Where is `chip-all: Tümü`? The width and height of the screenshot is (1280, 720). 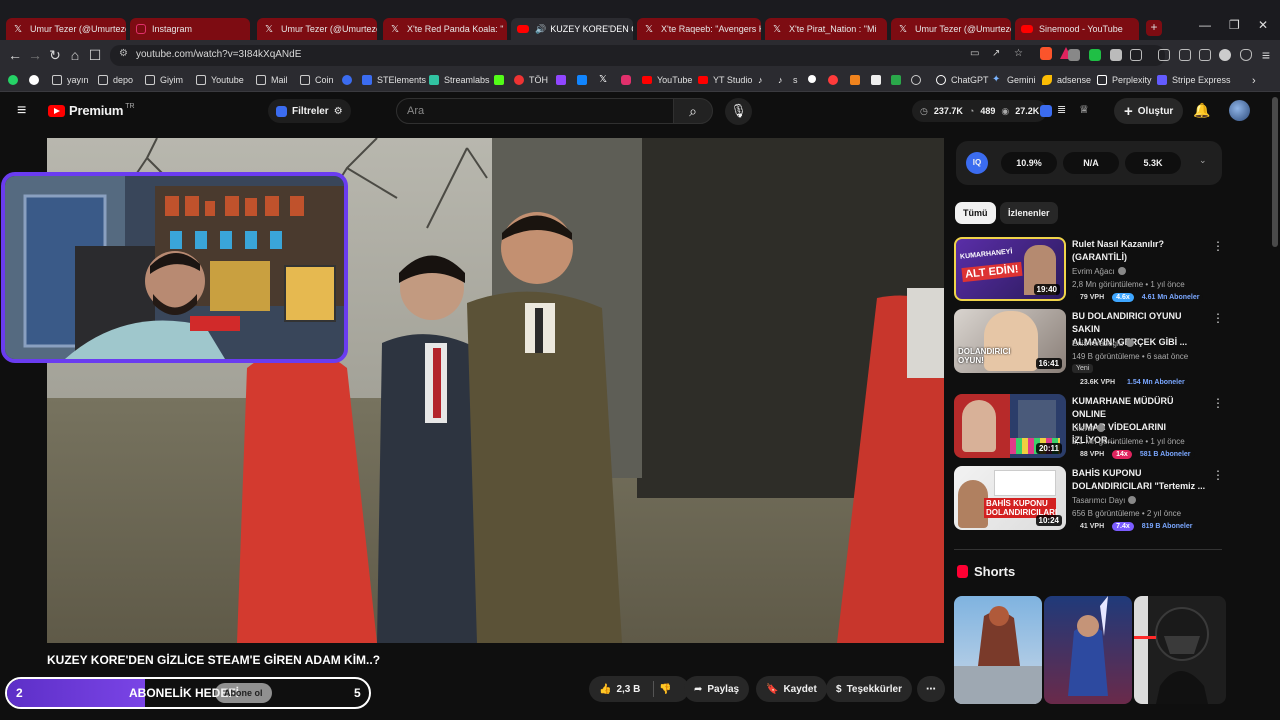
chip-all: Tümü is located at coordinates (975, 213).